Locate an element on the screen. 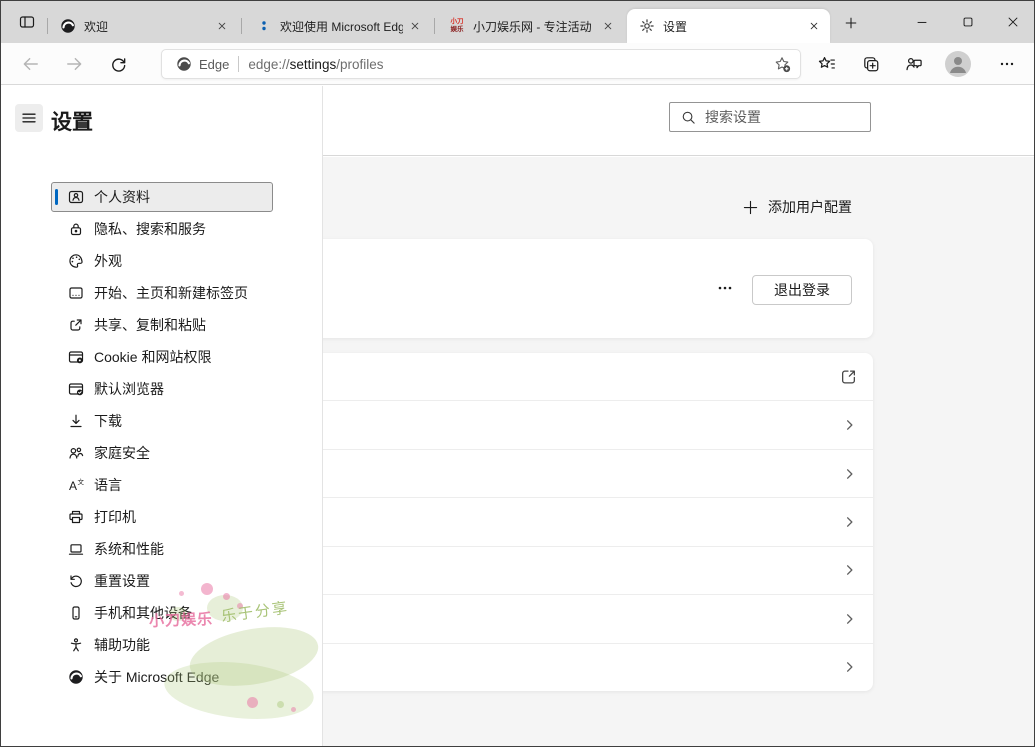 The image size is (1035, 747). page-title: 设置 is located at coordinates (72, 122).